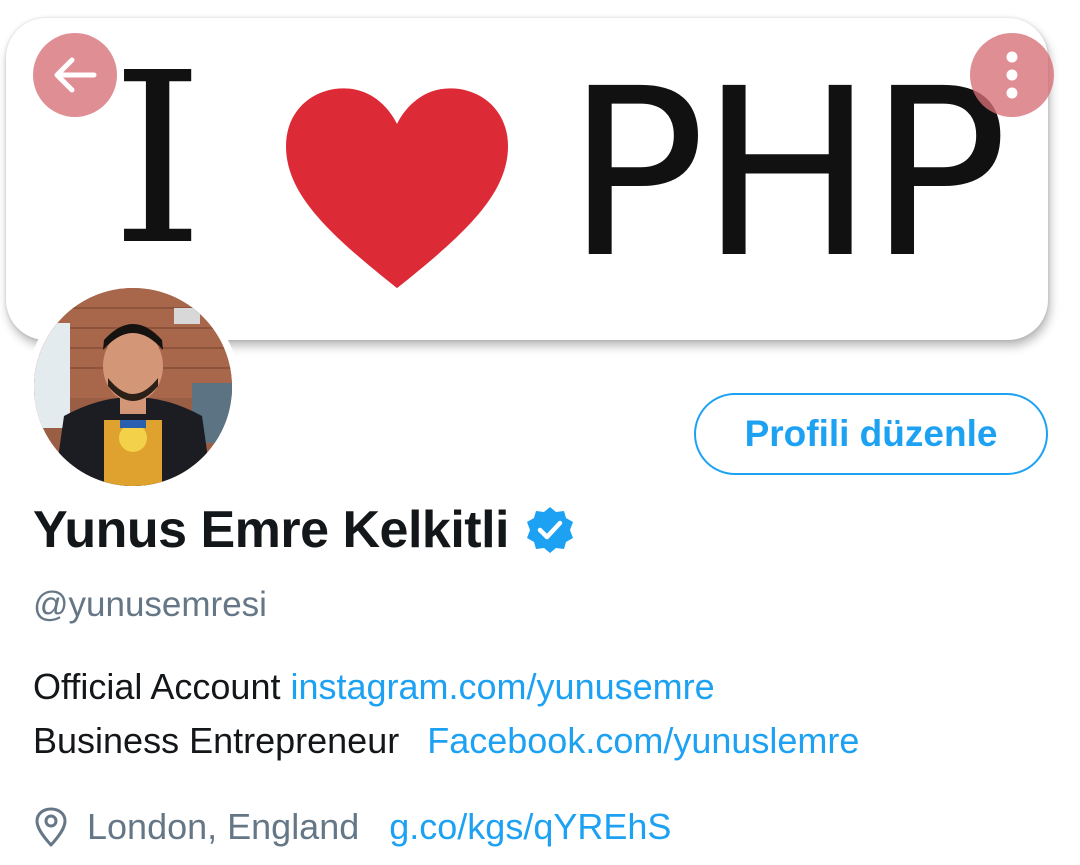 The image size is (1080, 865). I want to click on name-row: Yunus Emre Kelkitli, so click(304, 530).